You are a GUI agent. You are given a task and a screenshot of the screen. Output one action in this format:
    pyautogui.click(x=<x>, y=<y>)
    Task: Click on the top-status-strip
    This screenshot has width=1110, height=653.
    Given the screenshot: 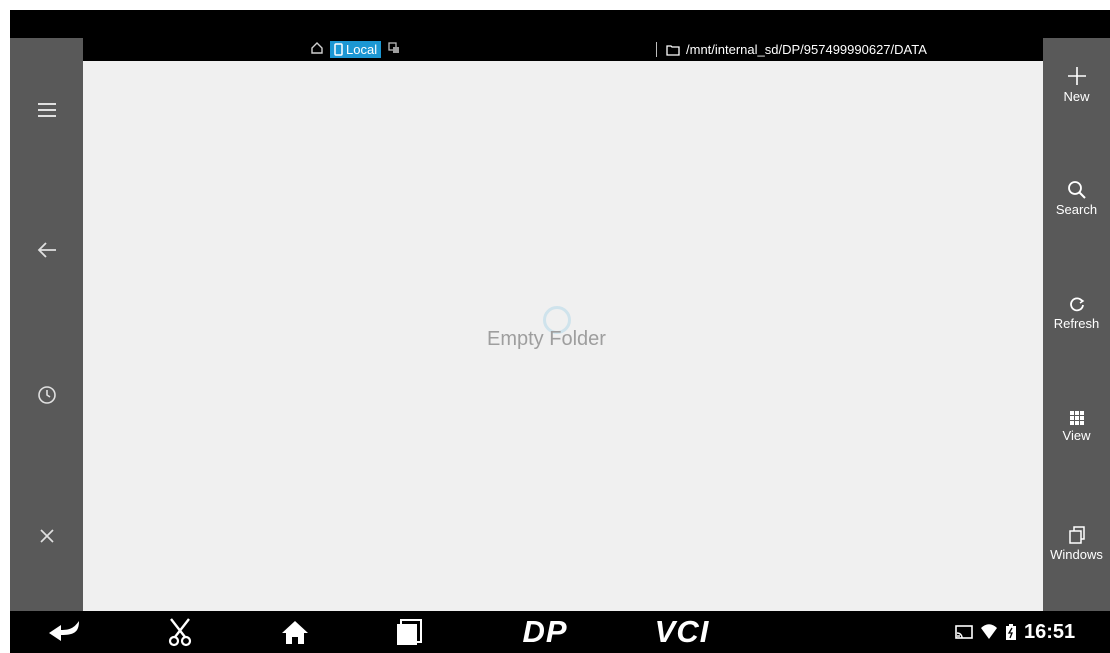 What is the action you would take?
    pyautogui.click(x=560, y=24)
    